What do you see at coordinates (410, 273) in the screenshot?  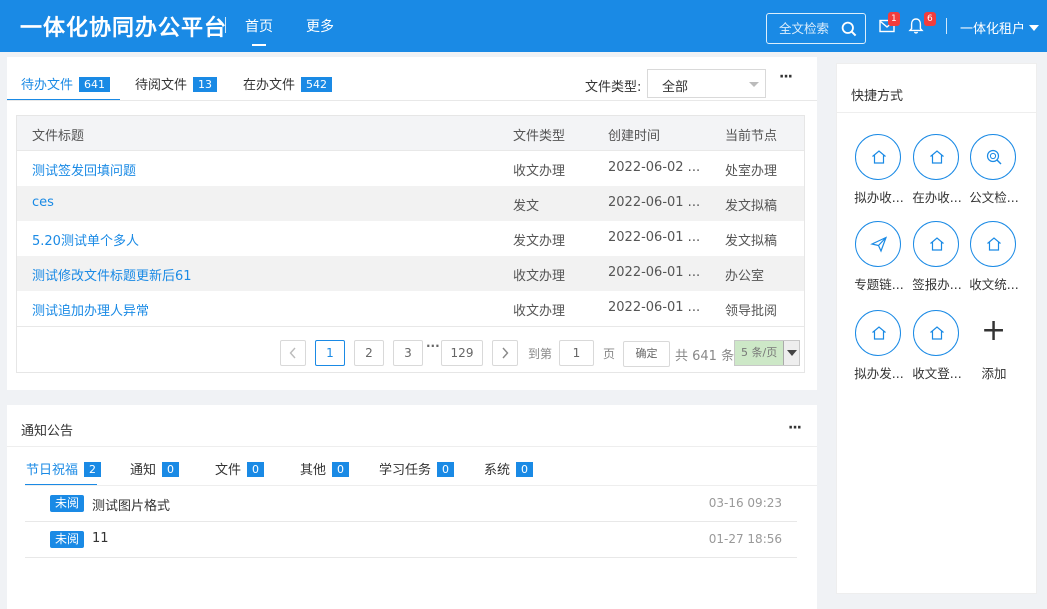 I see `table-row: 测试修改文件标题更新后61 收文办理 2022-06-01 ... 办公室` at bounding box center [410, 273].